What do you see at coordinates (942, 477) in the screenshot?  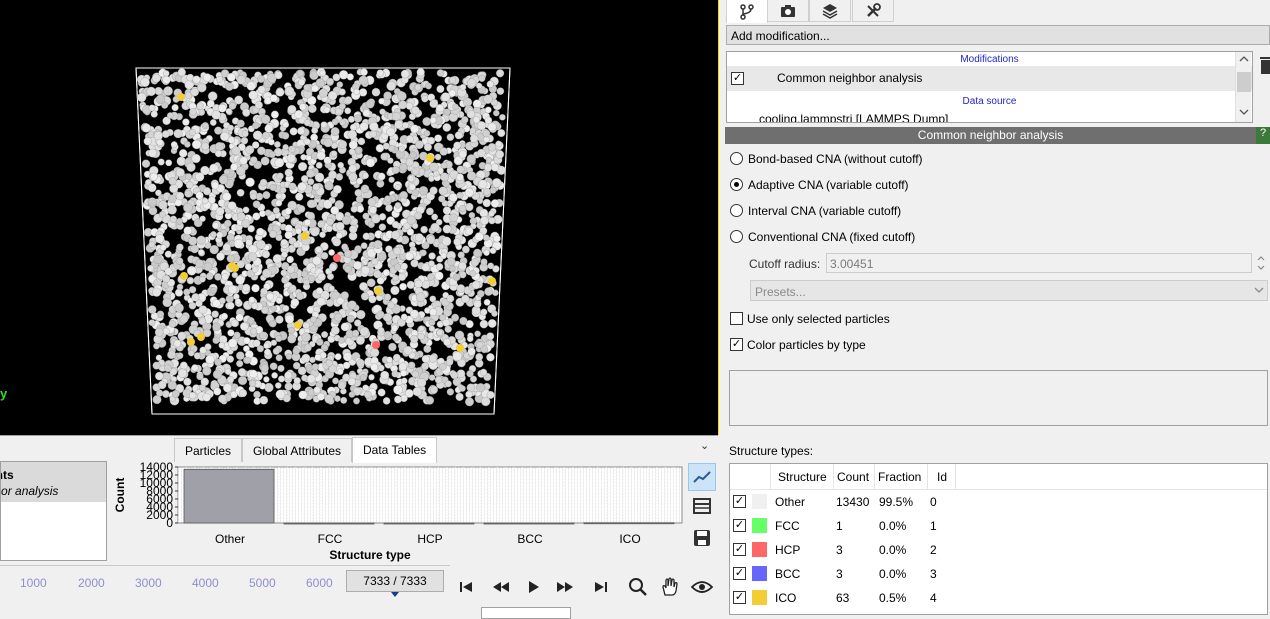 I see `column-header: Id` at bounding box center [942, 477].